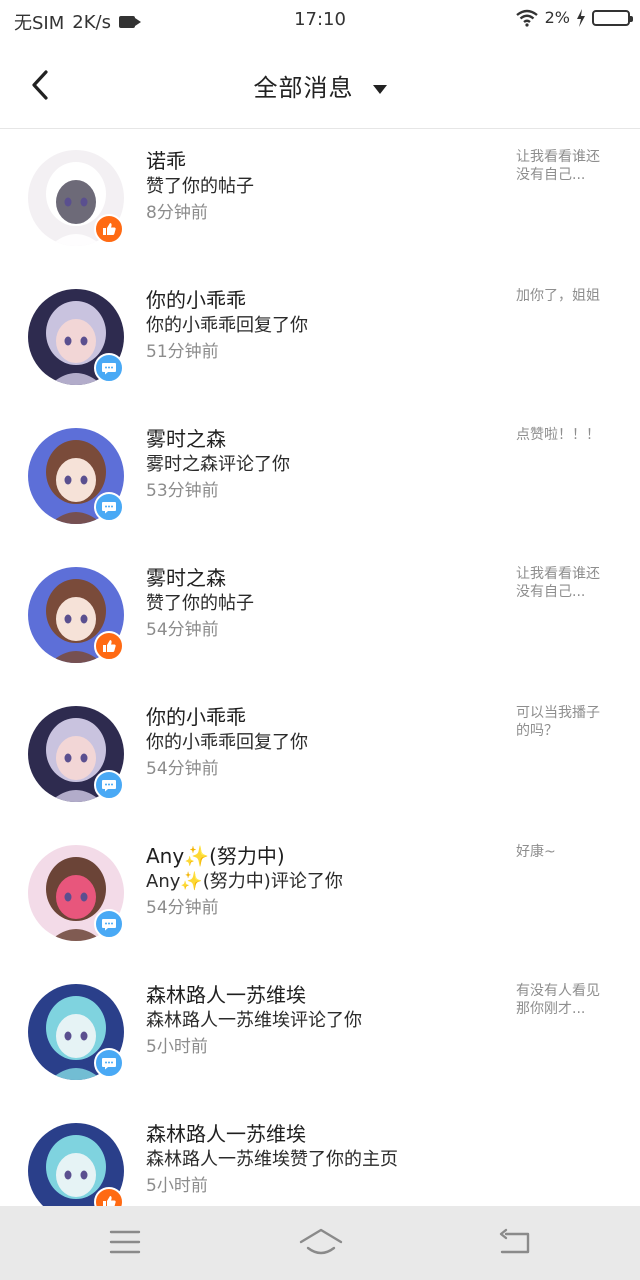 This screenshot has height=1280, width=640. I want to click on home-button, so click(321, 1242).